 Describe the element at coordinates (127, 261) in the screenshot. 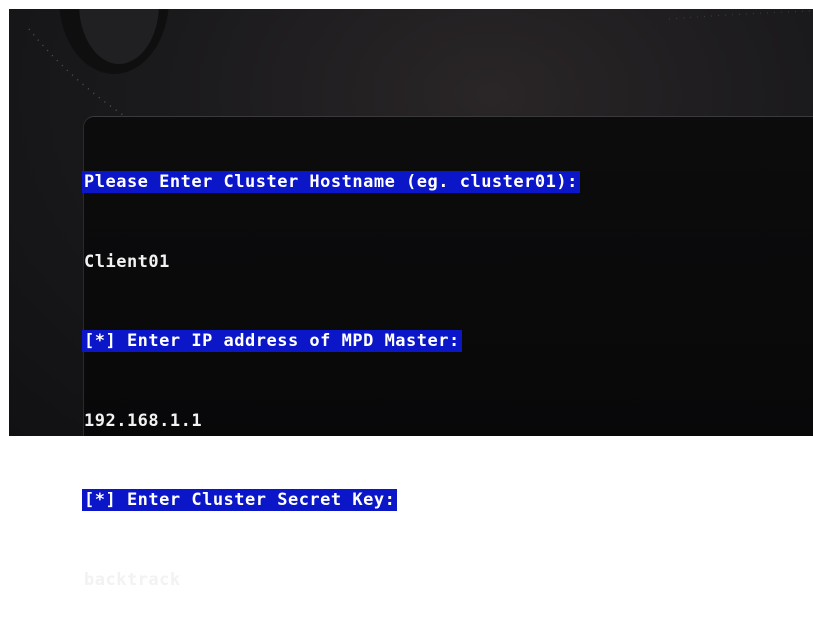

I see `hostname-input-value: Client01` at that location.